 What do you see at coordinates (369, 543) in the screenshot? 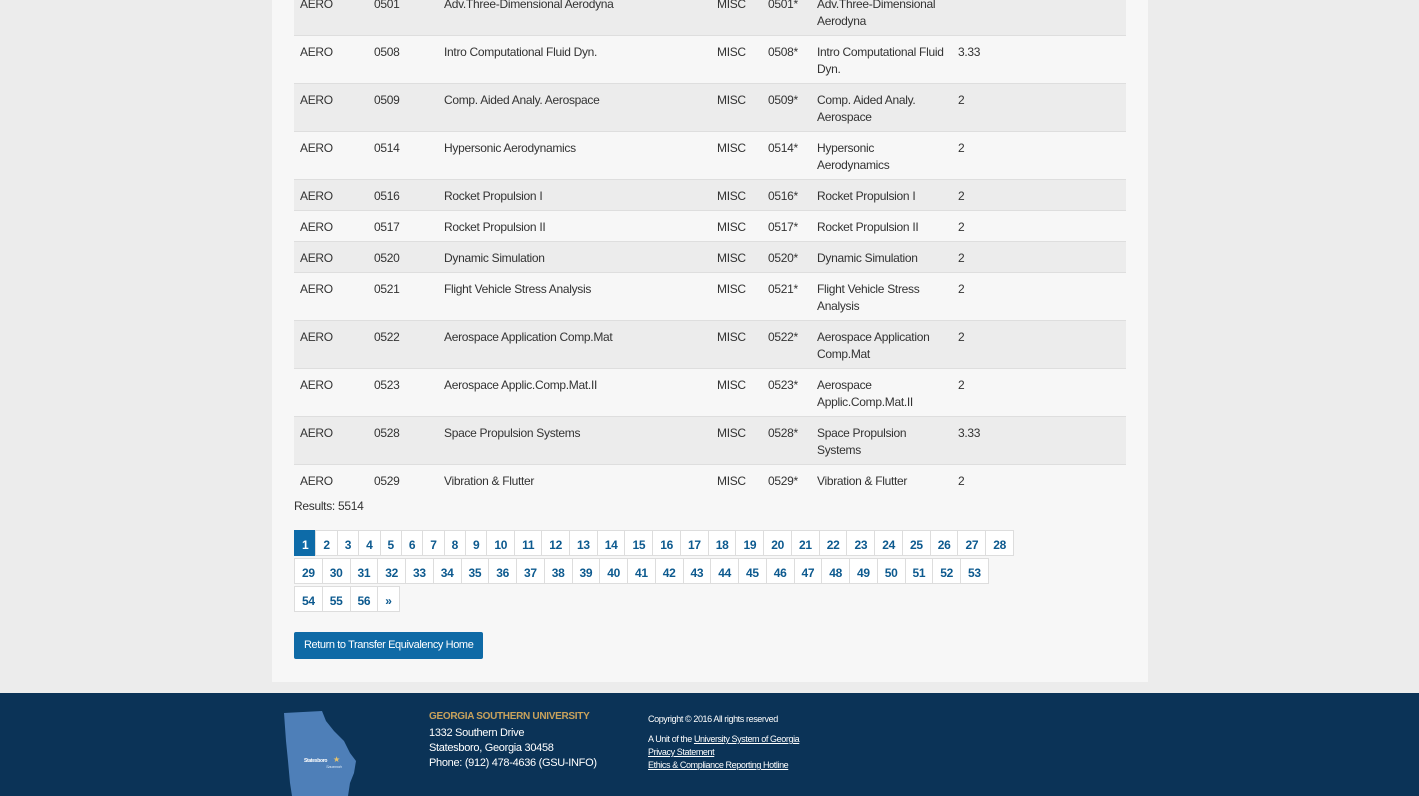
I see `page-link: 4` at bounding box center [369, 543].